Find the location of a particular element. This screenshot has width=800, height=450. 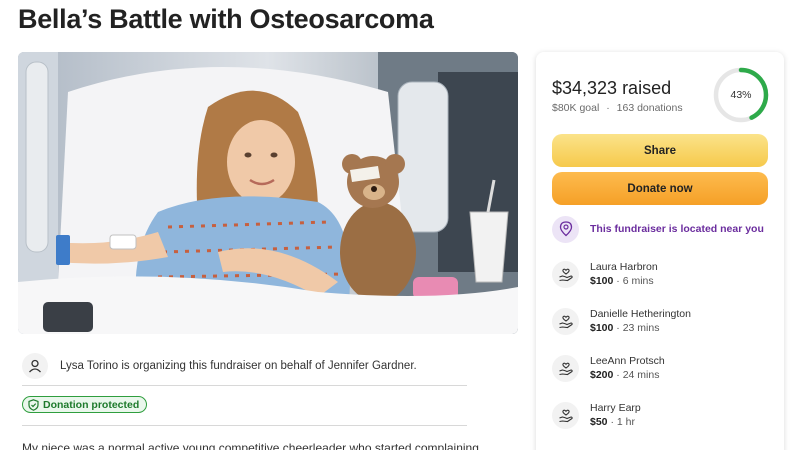

donor-item: Harry Earp $50 · 1 hr is located at coordinates (596, 419).